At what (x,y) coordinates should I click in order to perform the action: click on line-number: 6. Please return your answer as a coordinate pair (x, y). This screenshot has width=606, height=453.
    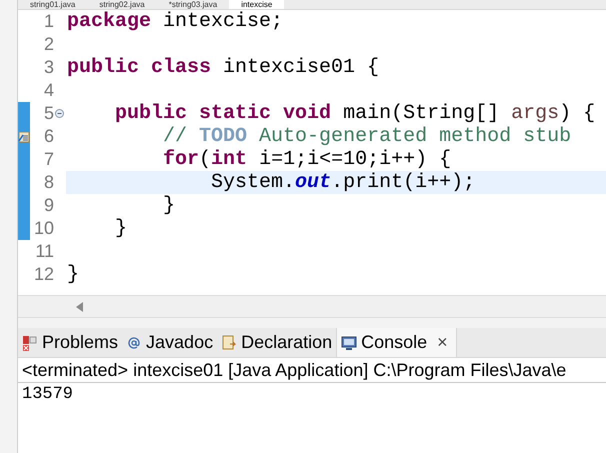
    Looking at the image, I should click on (48, 136).